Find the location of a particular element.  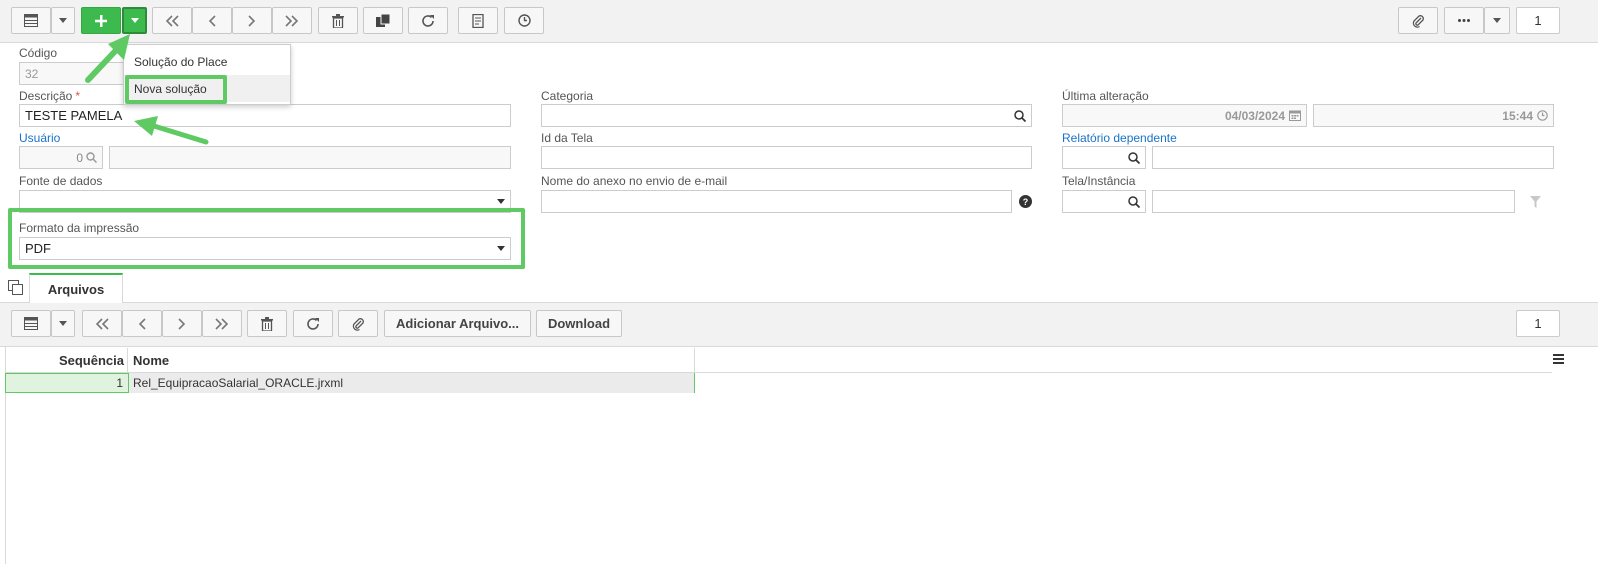

report-button is located at coordinates (478, 20).